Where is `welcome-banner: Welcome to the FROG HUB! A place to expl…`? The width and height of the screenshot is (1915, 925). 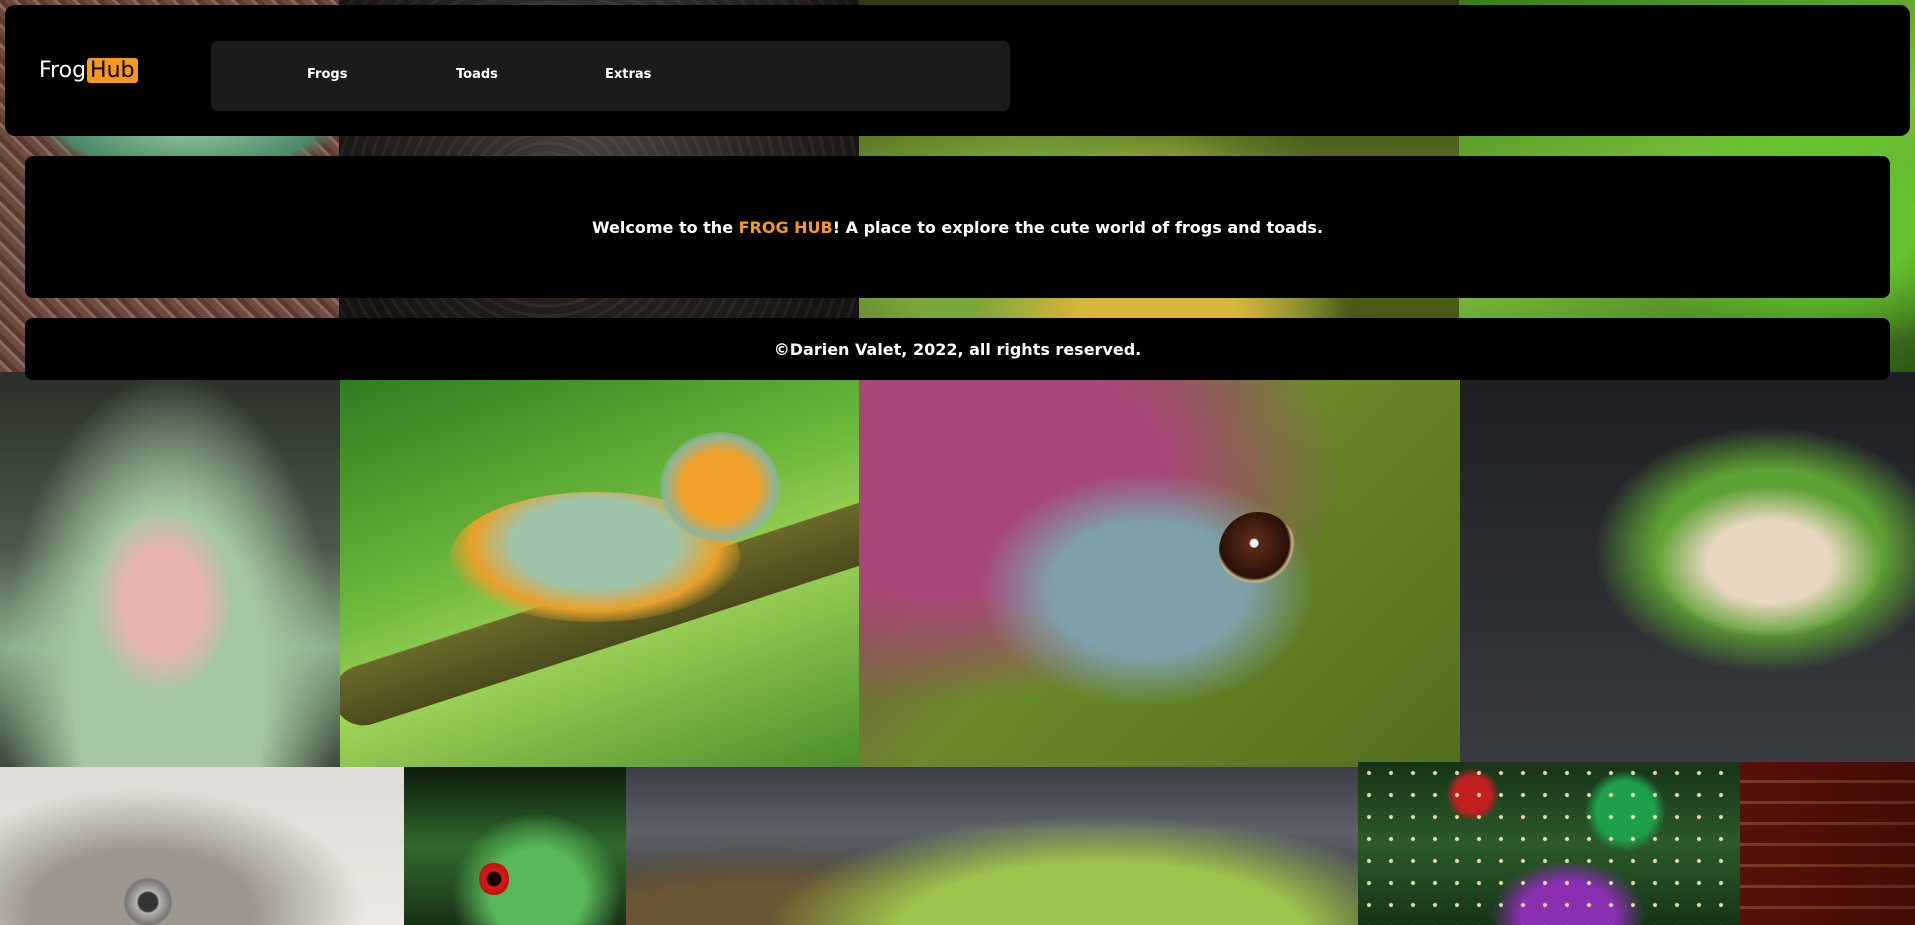
welcome-banner: Welcome to the FROG HUB! A place to expl… is located at coordinates (957, 227).